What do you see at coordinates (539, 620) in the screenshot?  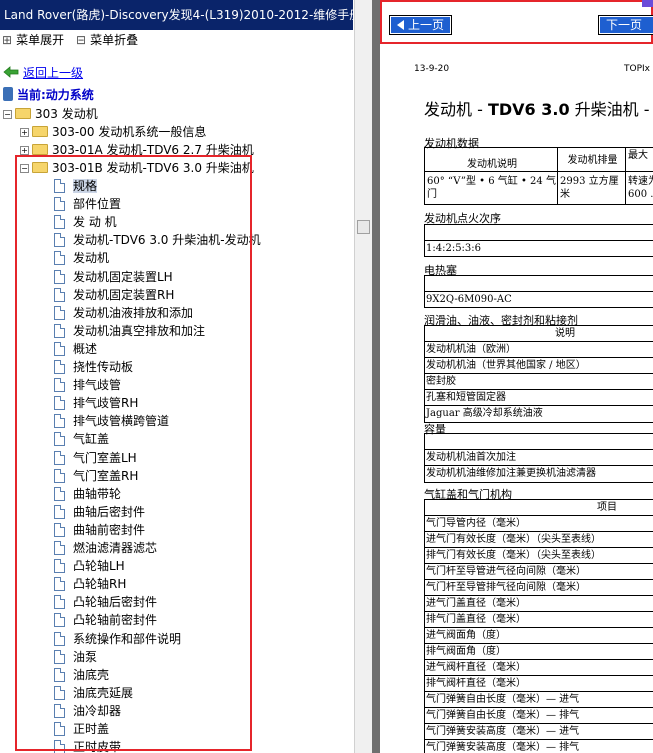 I see `valve-row: 排气门盖直径（毫米）` at bounding box center [539, 620].